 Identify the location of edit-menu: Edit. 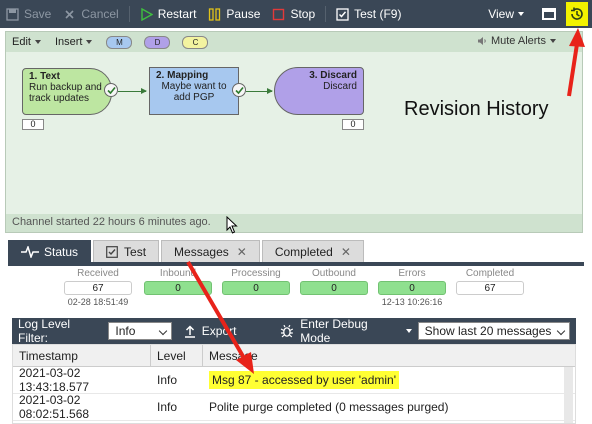
(26, 42).